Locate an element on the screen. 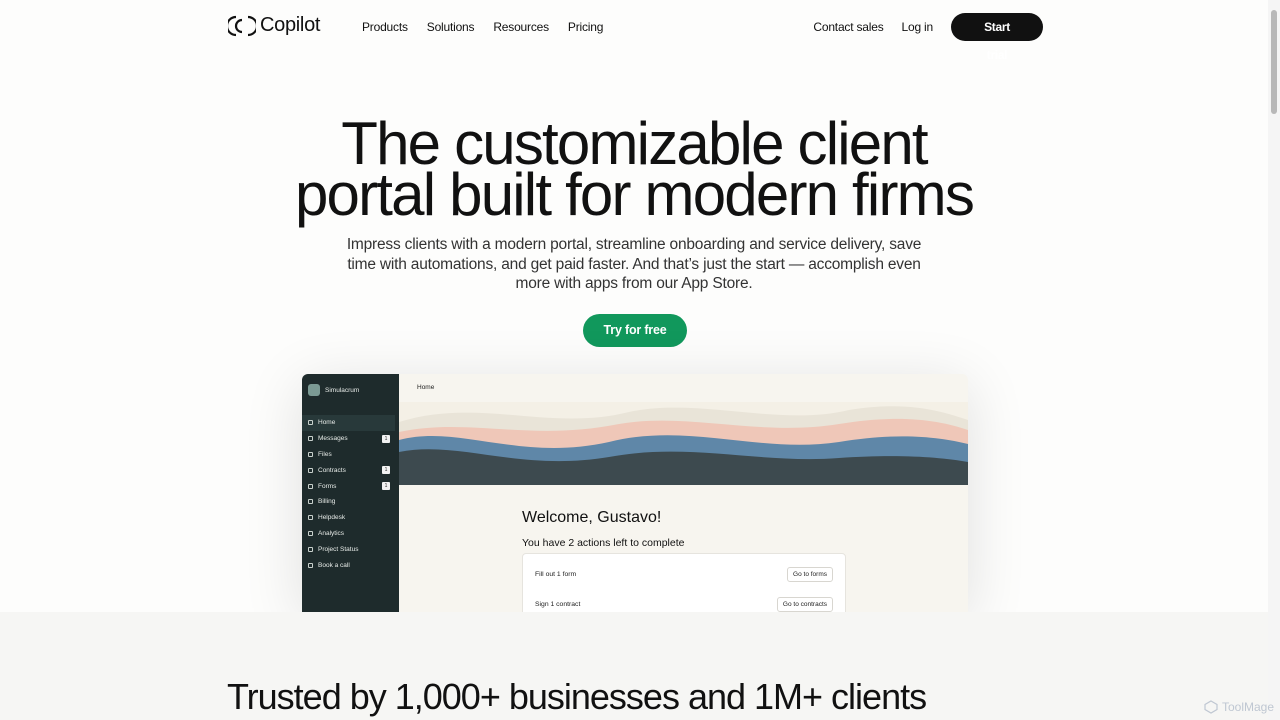  brand-name: Copilot is located at coordinates (290, 25).